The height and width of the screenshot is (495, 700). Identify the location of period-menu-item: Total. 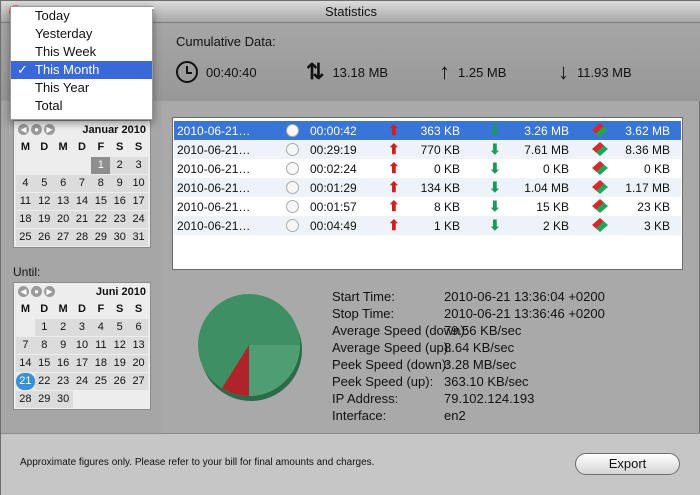
(81, 106).